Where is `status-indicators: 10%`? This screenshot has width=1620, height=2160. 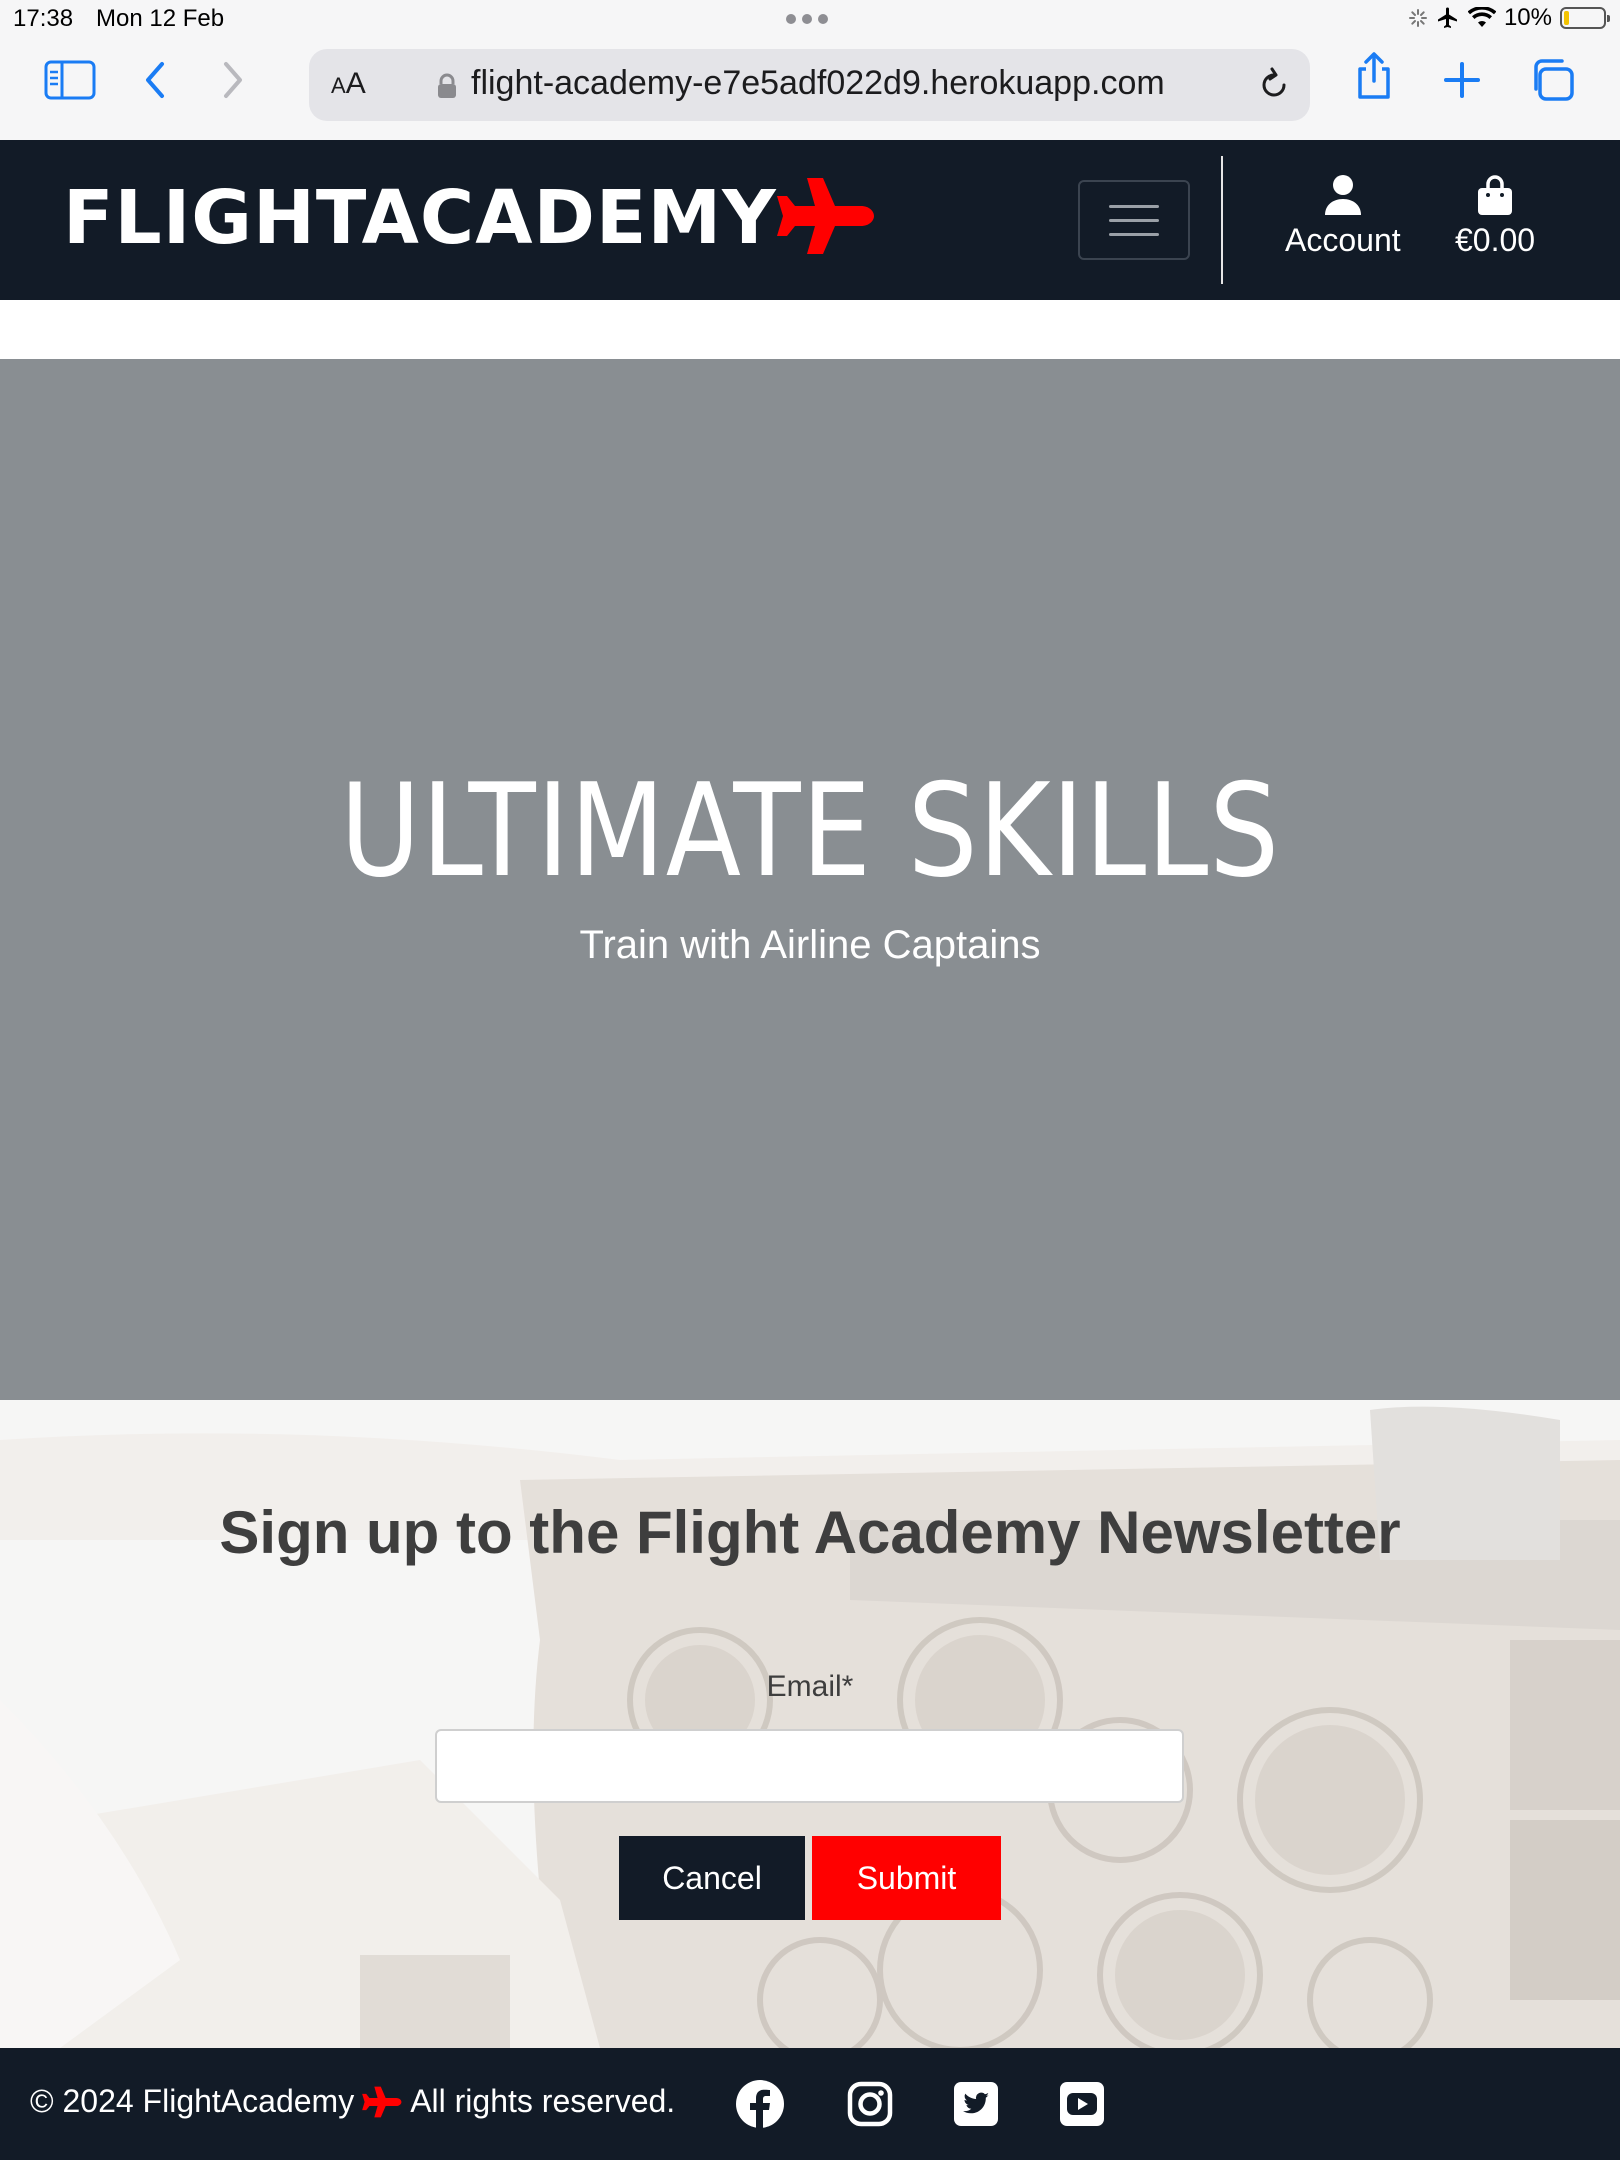
status-indicators: 10% is located at coordinates (1509, 18).